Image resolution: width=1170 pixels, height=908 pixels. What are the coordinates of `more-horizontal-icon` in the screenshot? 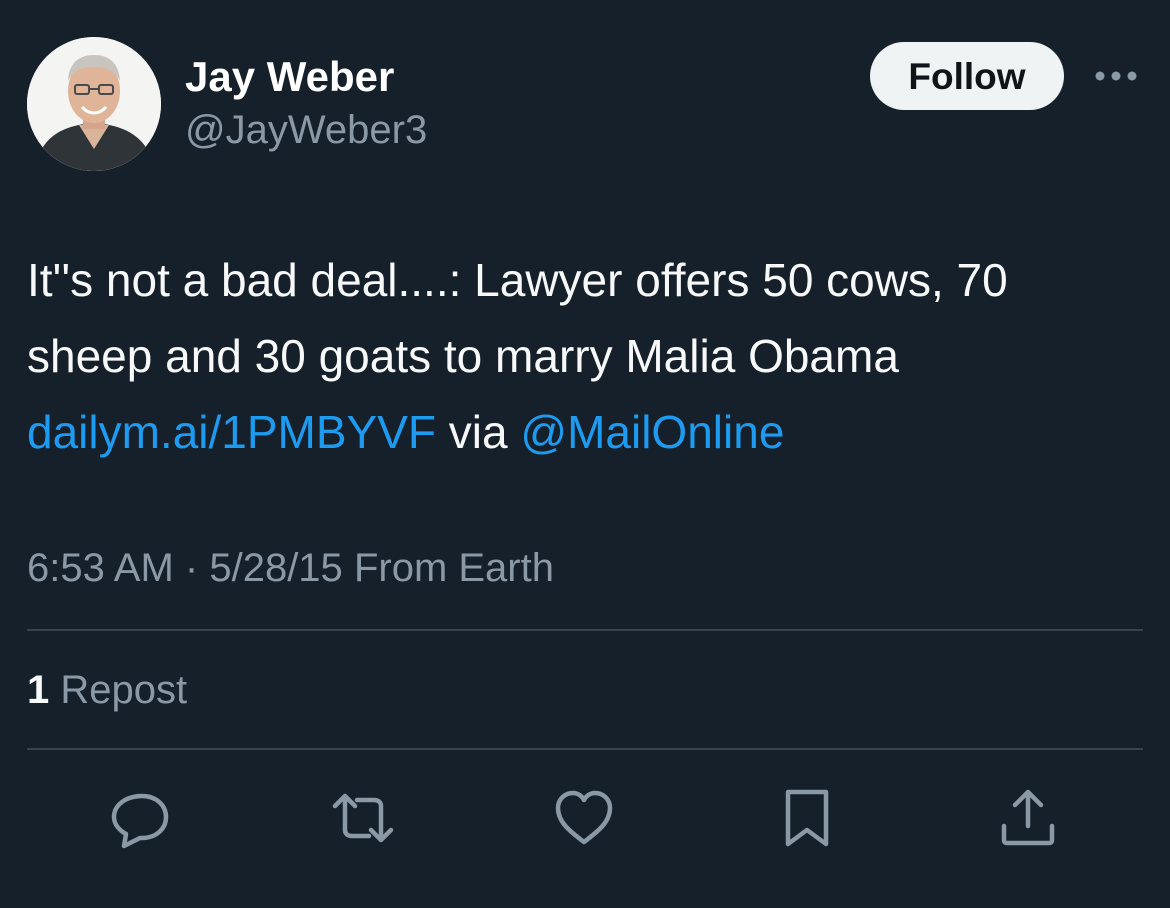 It's located at (1116, 76).